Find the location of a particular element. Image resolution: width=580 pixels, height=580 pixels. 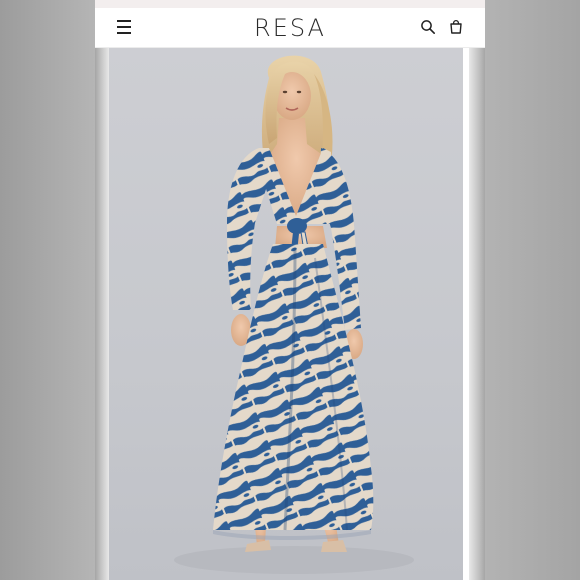

announcement-bar is located at coordinates (290, 4).